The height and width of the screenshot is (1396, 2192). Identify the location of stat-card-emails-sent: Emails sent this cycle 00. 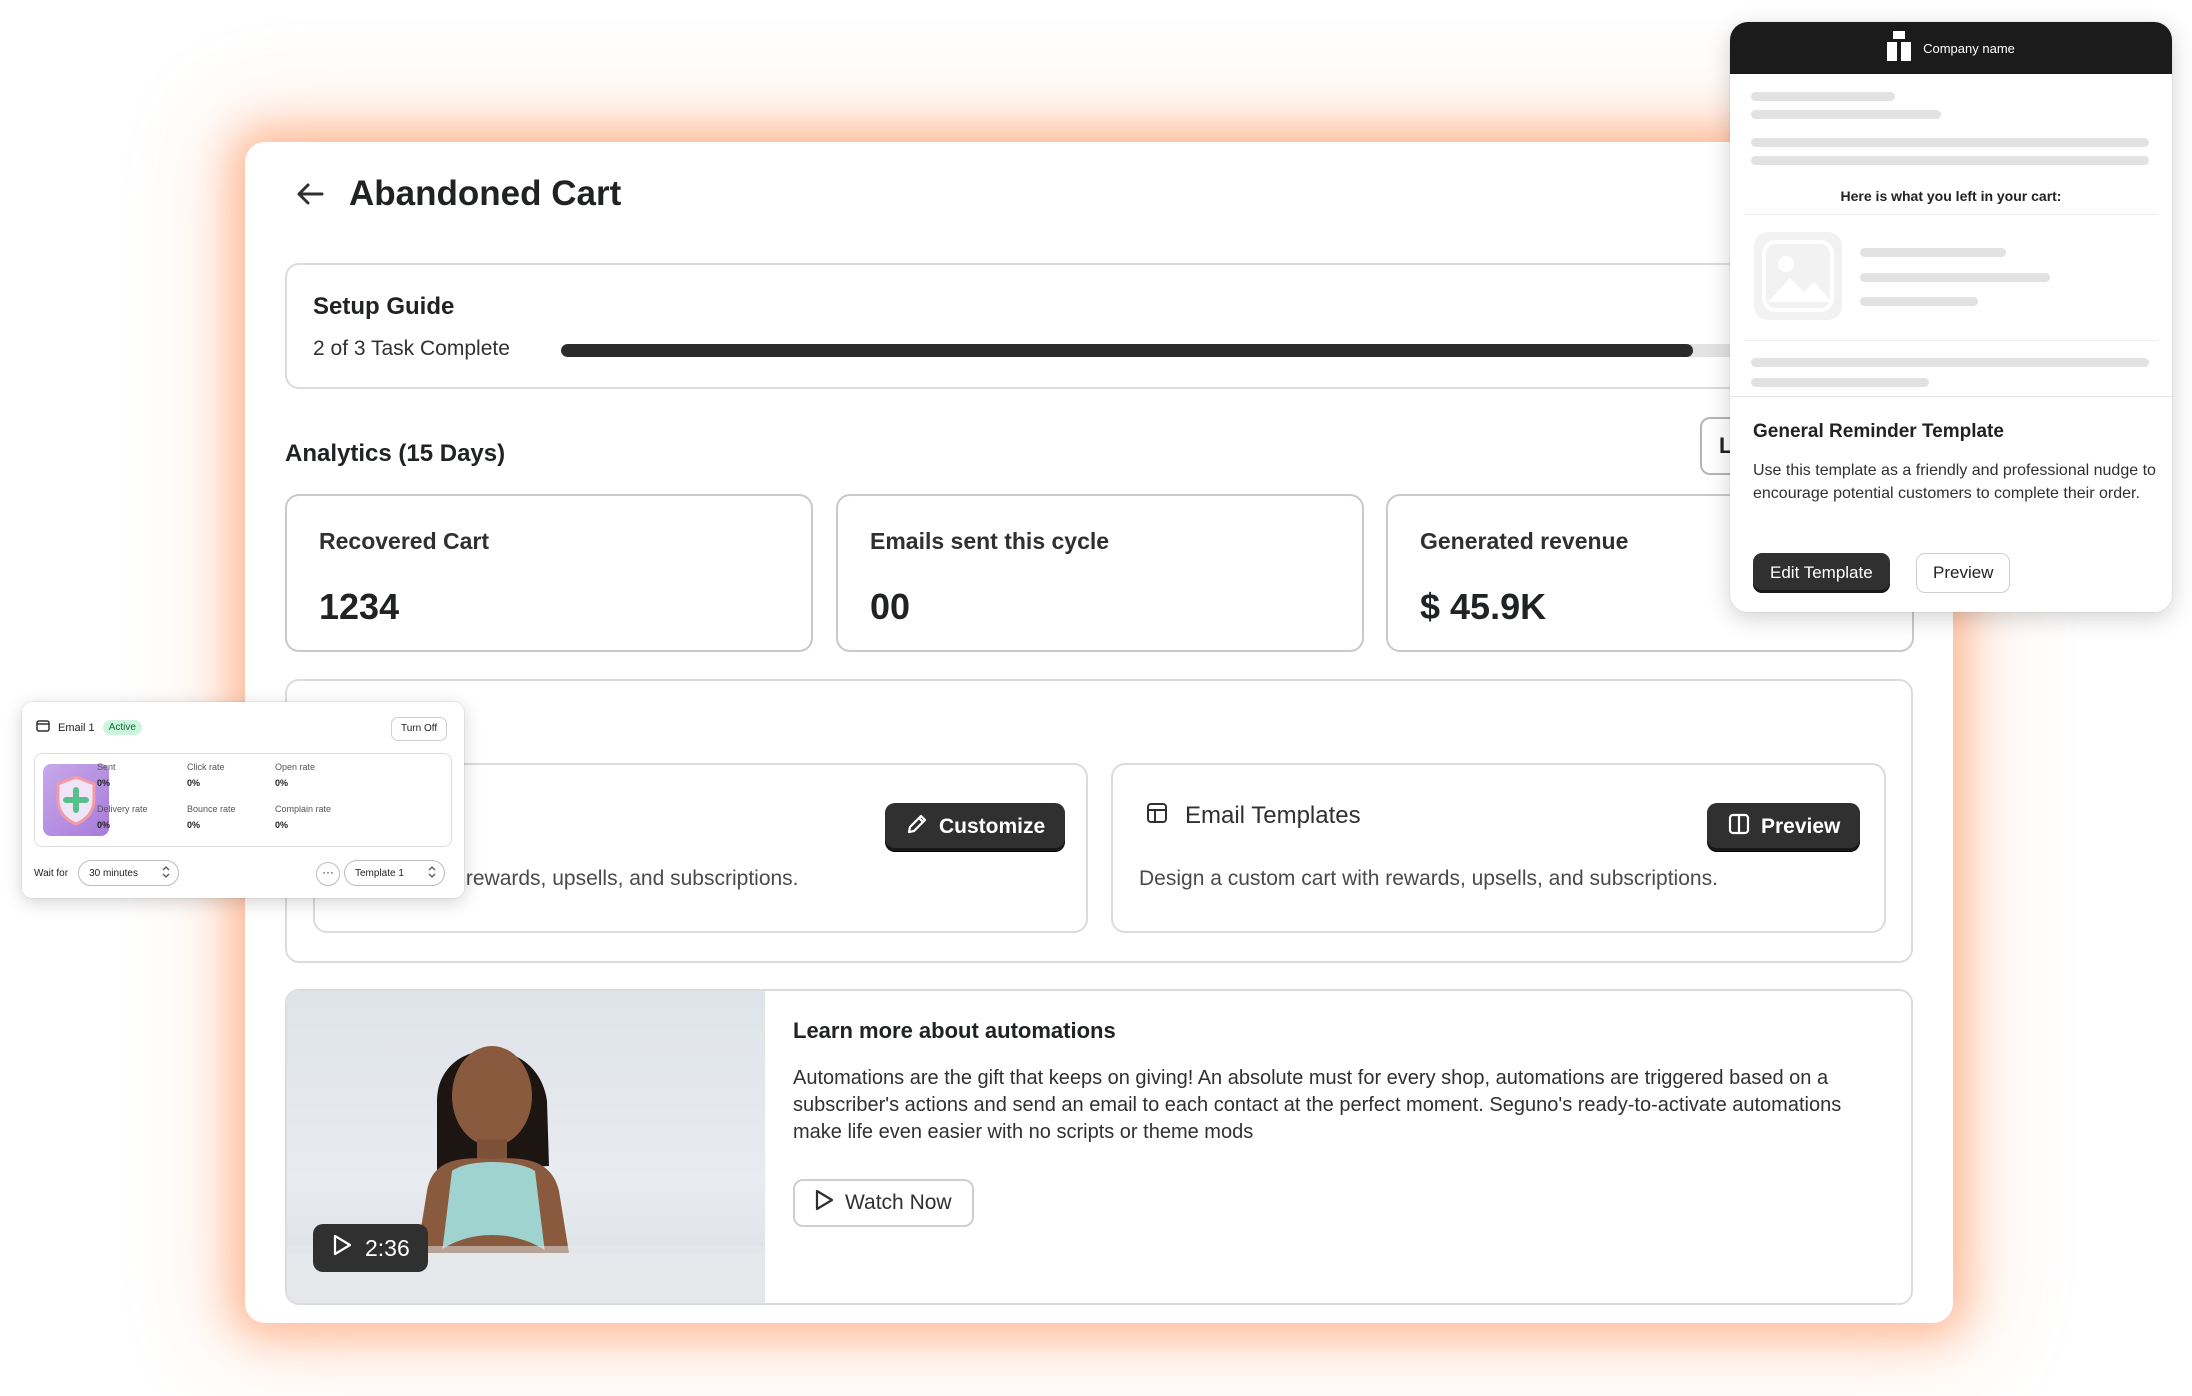
(1100, 573).